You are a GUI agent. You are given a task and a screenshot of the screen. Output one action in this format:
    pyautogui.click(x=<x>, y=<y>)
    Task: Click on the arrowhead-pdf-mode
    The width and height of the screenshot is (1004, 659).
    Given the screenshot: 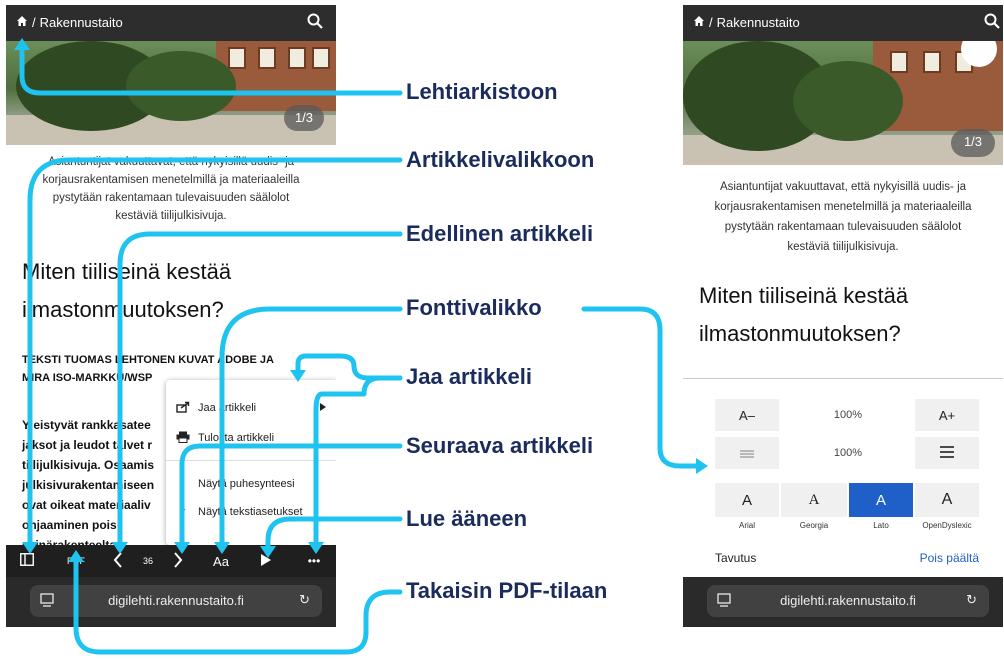 What is the action you would take?
    pyautogui.click(x=76, y=556)
    